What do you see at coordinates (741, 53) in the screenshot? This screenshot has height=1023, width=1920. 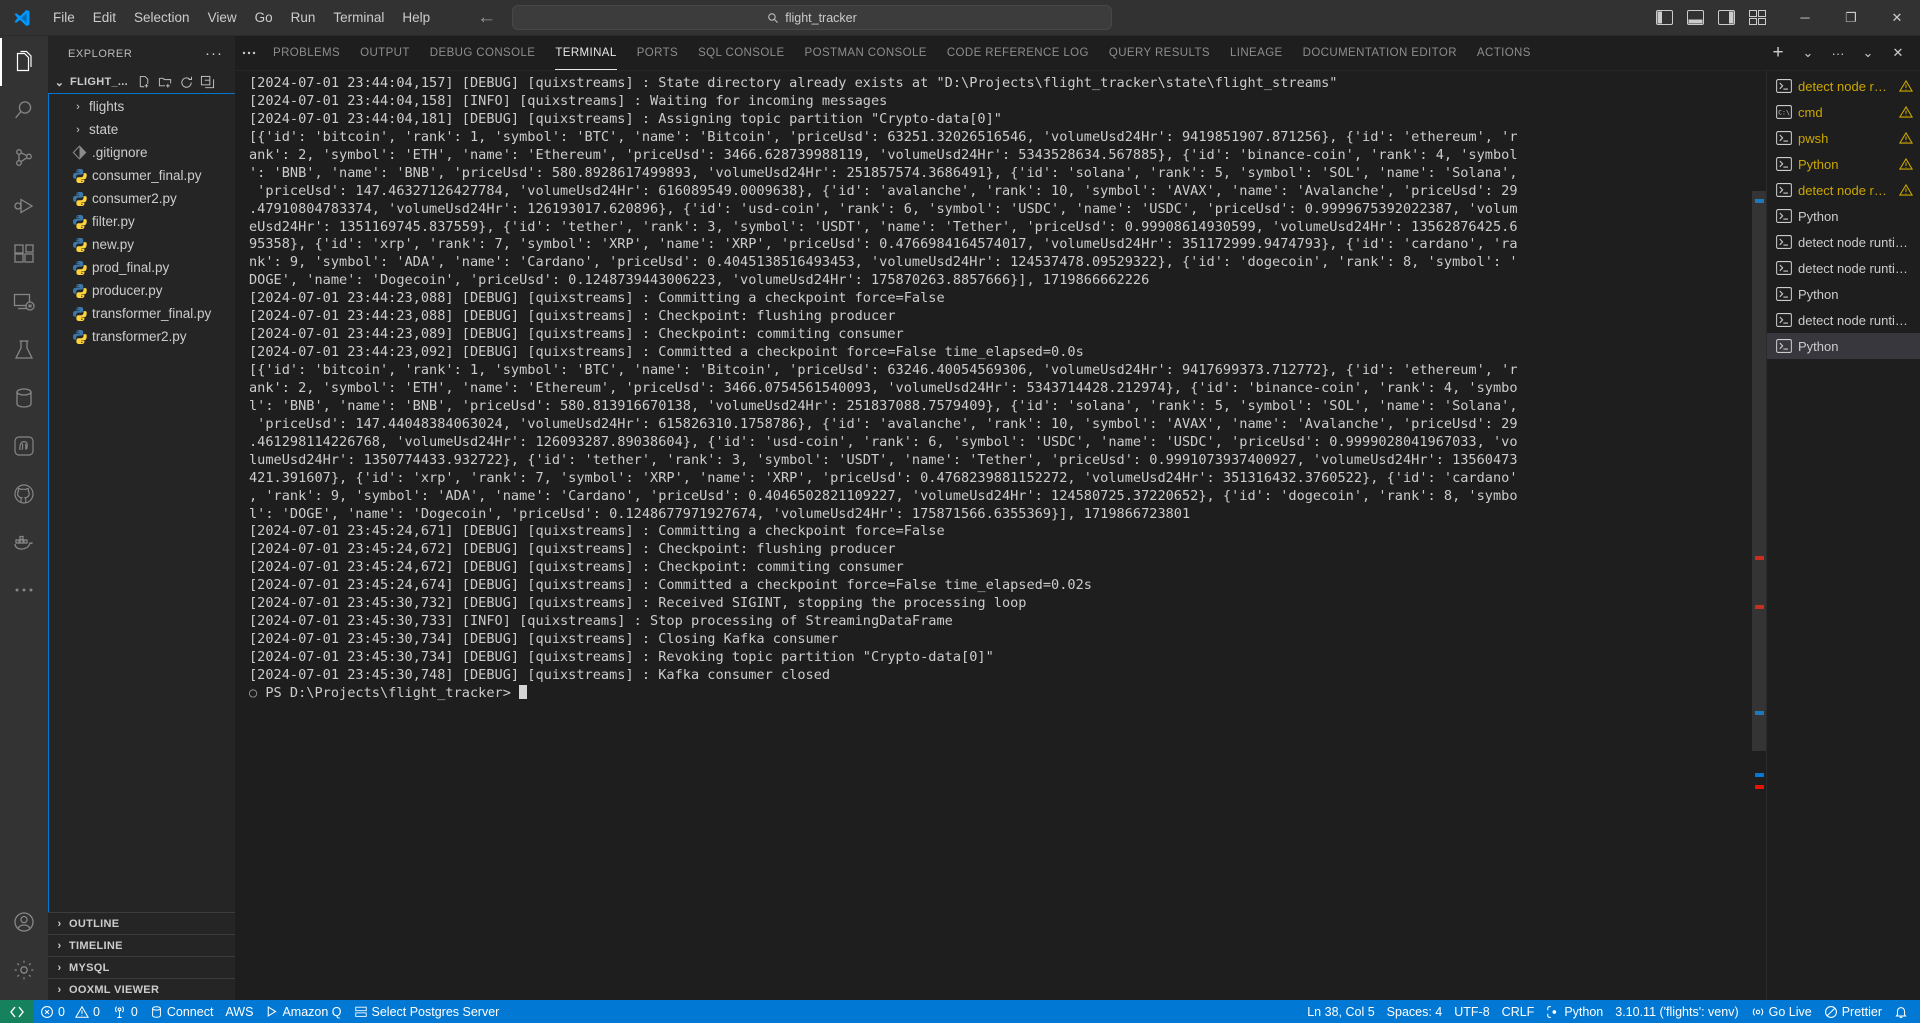 I see `panel-tab-sql-console: SQL CONSOLE` at bounding box center [741, 53].